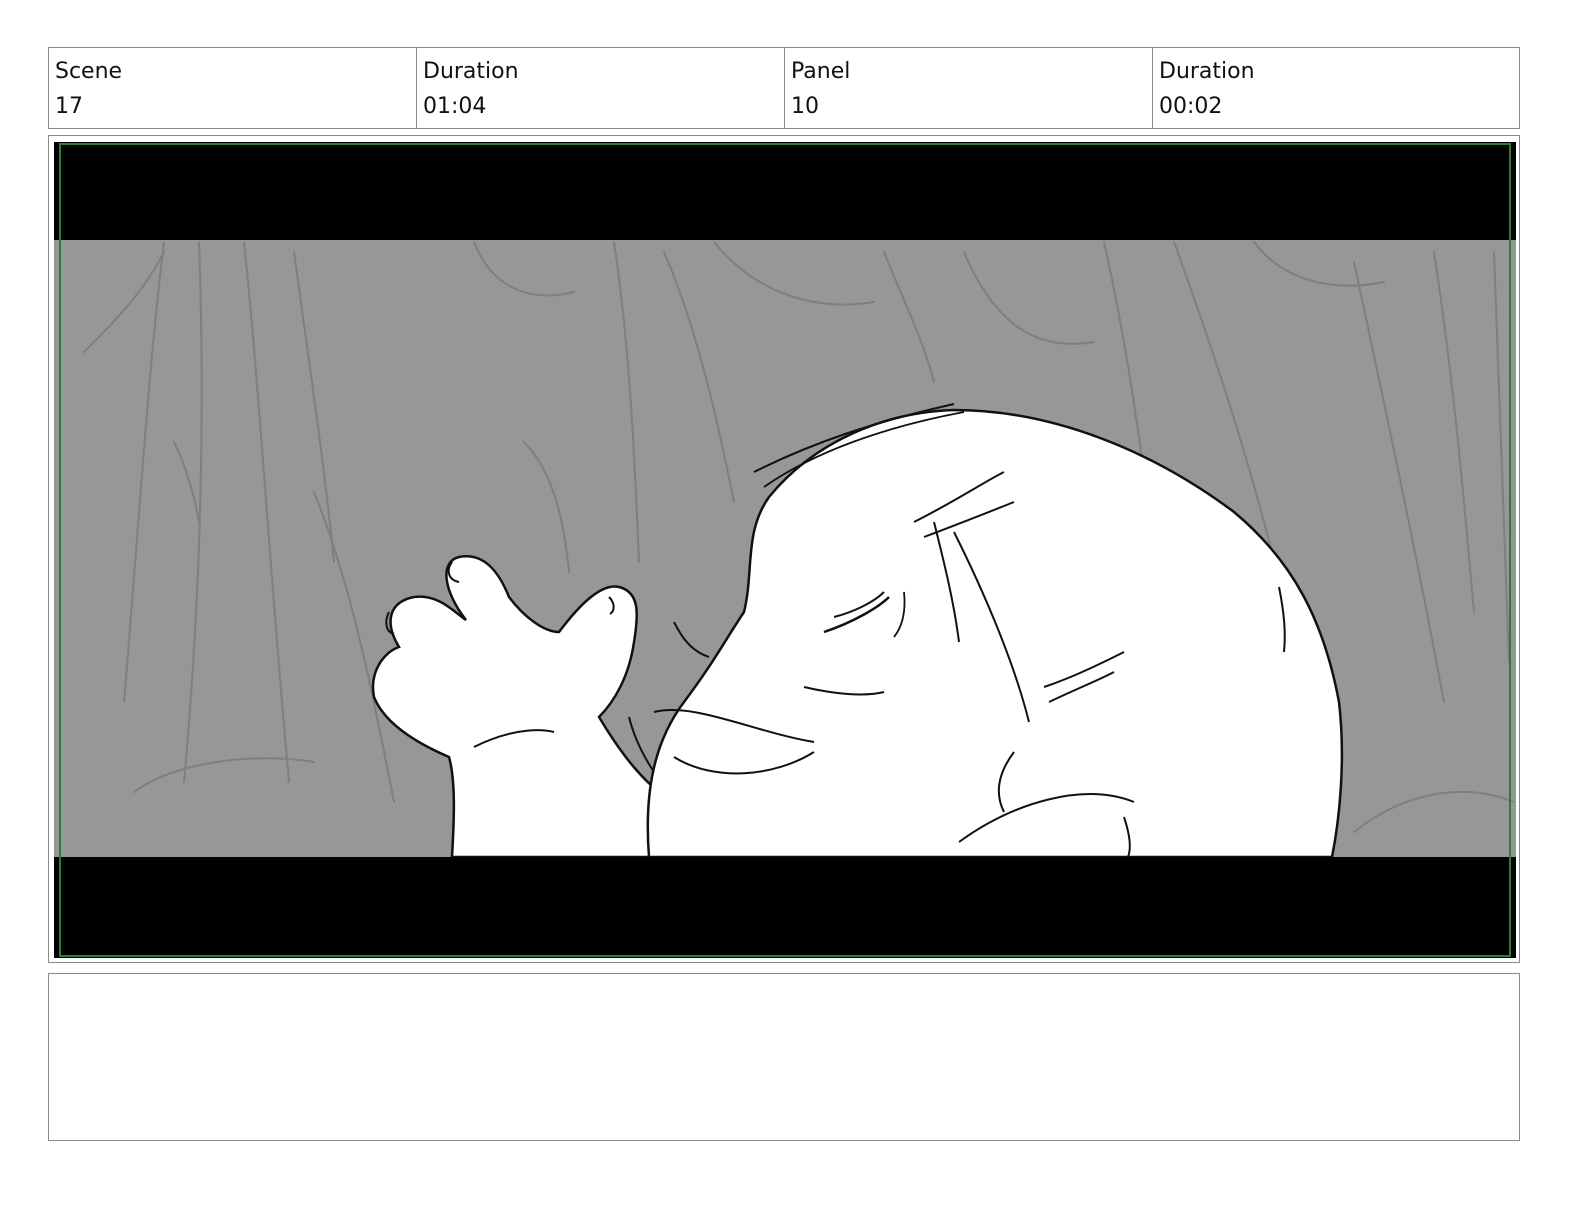  I want to click on letterbox-bottom, so click(785, 907).